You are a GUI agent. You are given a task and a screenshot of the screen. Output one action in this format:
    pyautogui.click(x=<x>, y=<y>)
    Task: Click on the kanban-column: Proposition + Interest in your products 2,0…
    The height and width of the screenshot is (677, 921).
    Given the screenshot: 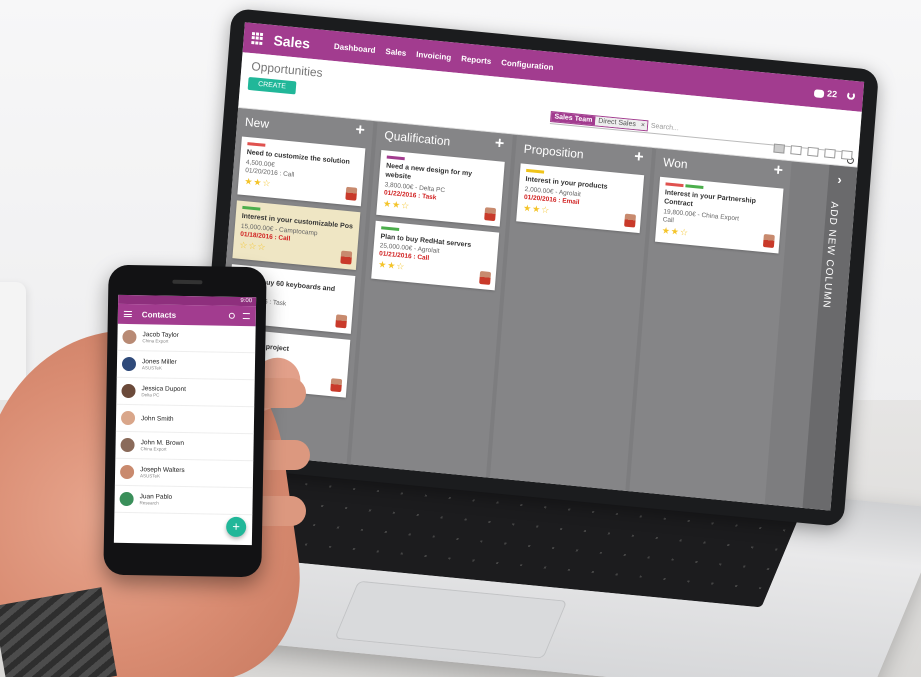 What is the action you would take?
    pyautogui.click(x=571, y=312)
    